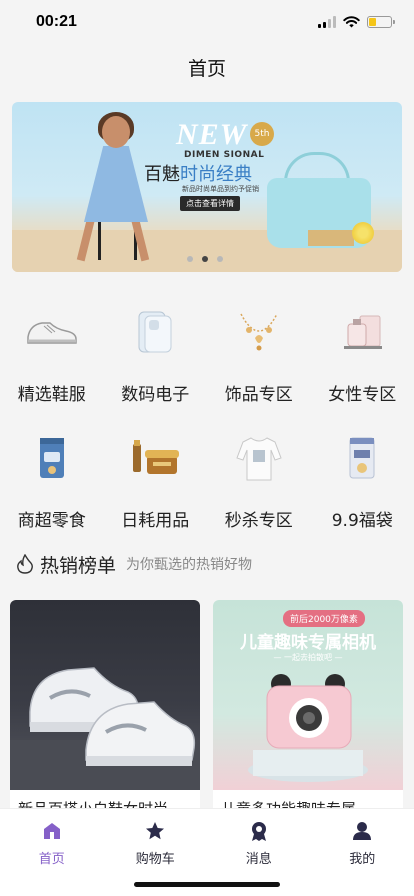 The image size is (414, 896). Describe the element at coordinates (363, 233) in the screenshot. I see `flower-image` at that location.